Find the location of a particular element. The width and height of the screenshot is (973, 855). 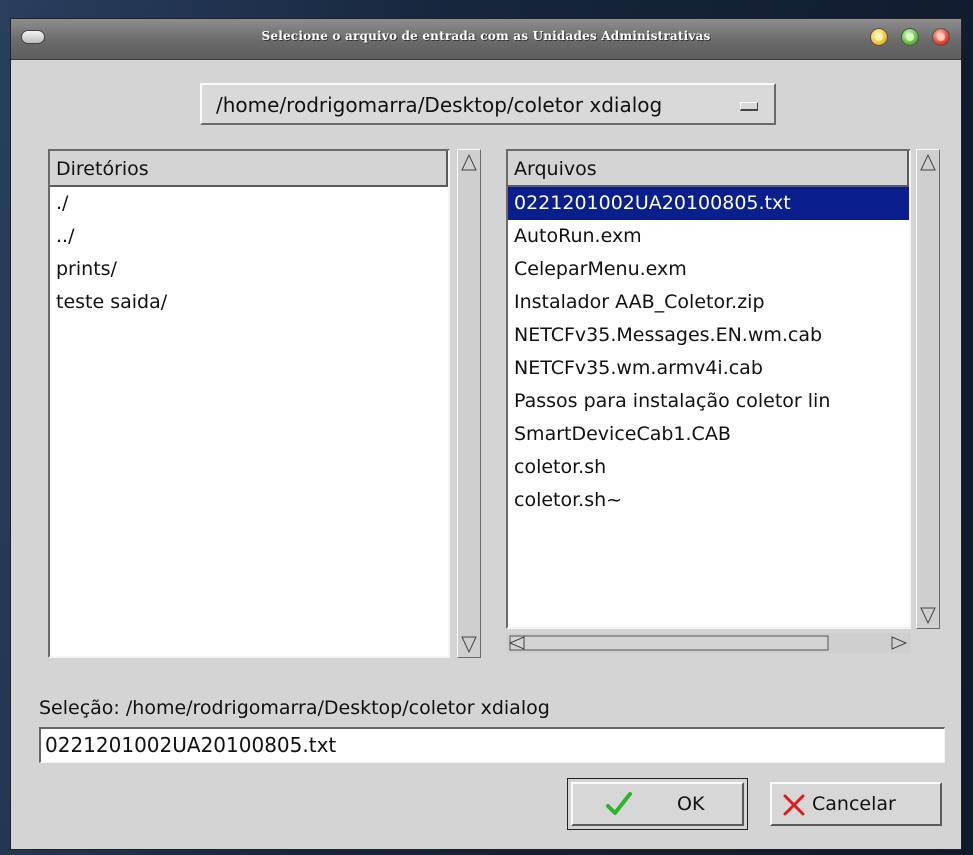

file-item: coletor.sh is located at coordinates (708, 467).